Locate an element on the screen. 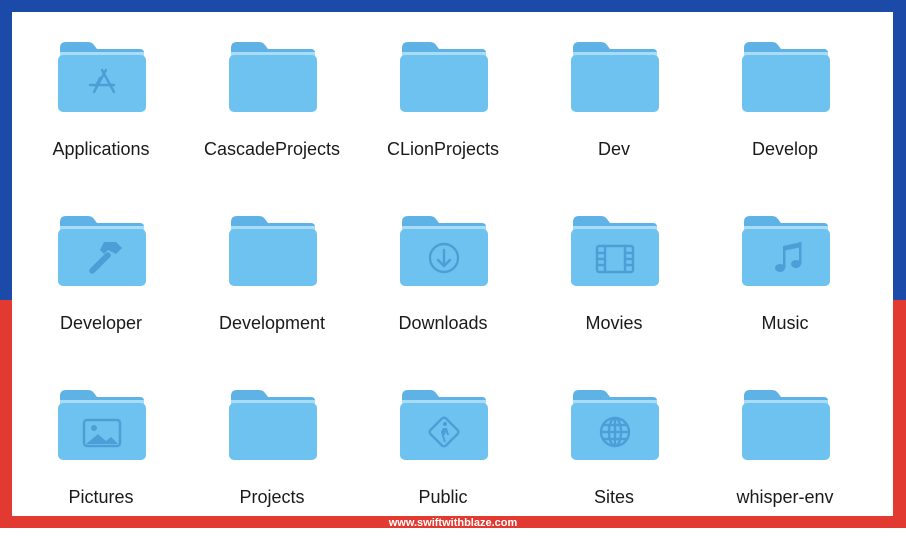 Image resolution: width=906 pixels, height=540 pixels. folder-label: Public is located at coordinates (443, 497).